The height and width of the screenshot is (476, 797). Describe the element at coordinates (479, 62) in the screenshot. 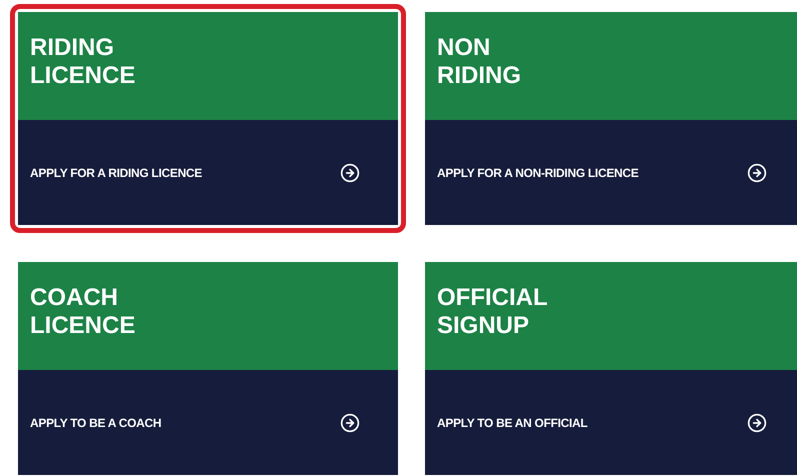

I see `card-title: NON RIDING` at that location.